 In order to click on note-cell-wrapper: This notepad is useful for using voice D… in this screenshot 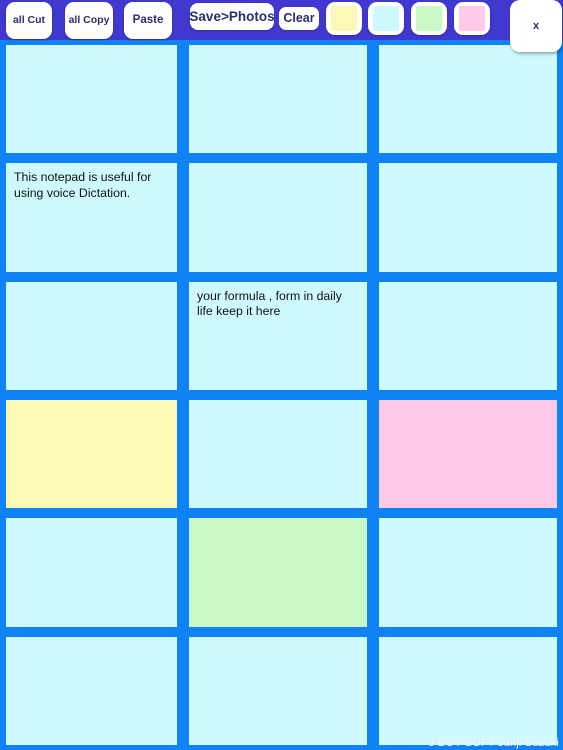, I will do `click(91, 217)`.